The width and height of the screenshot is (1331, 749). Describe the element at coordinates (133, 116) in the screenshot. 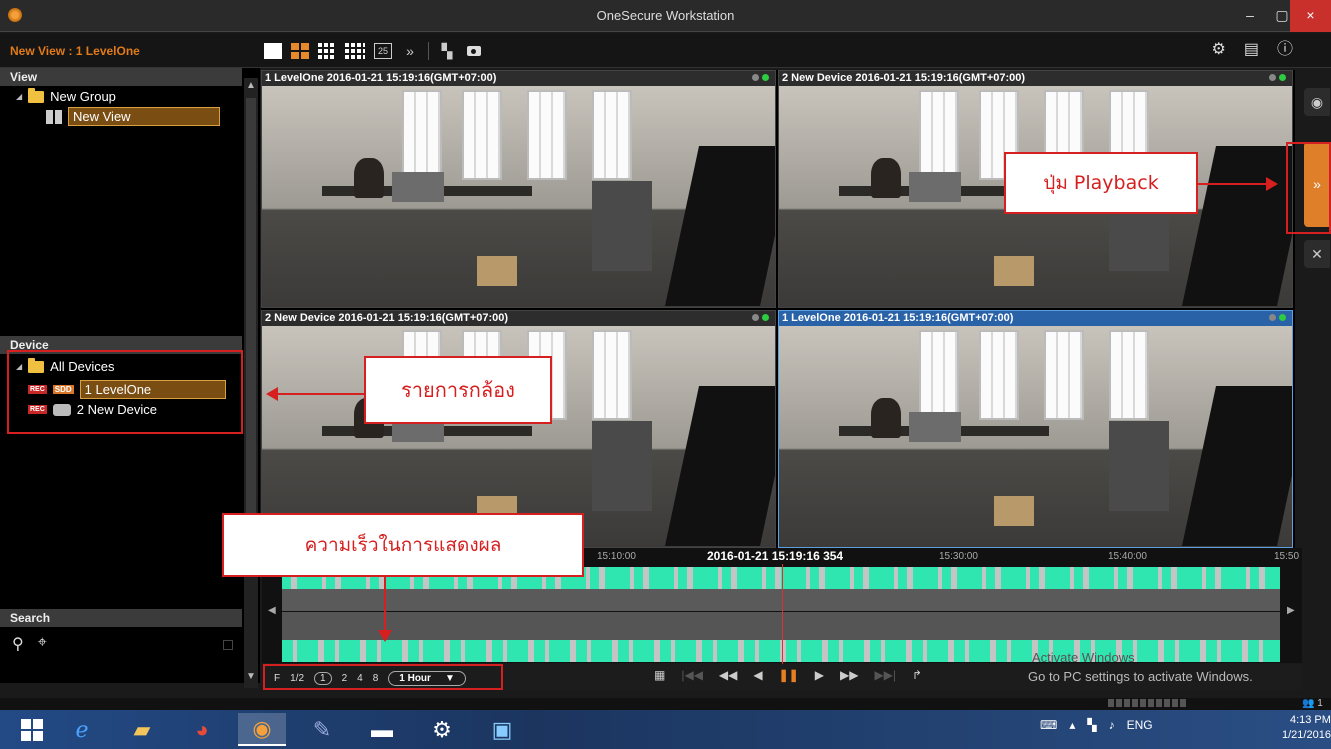

I see `tree-item-new-view: New View` at that location.